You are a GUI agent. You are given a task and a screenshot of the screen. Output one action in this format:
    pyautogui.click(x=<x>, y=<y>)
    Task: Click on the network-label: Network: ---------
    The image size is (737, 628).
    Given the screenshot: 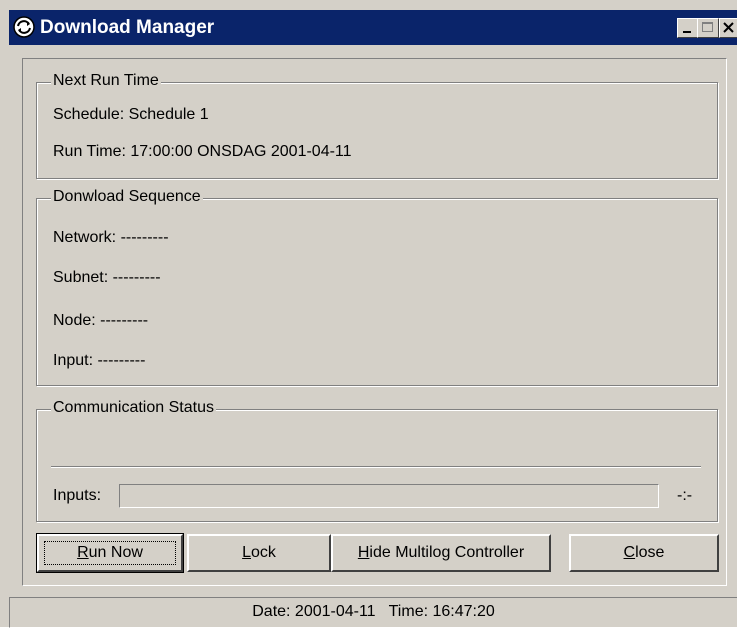 What is the action you would take?
    pyautogui.click(x=111, y=237)
    